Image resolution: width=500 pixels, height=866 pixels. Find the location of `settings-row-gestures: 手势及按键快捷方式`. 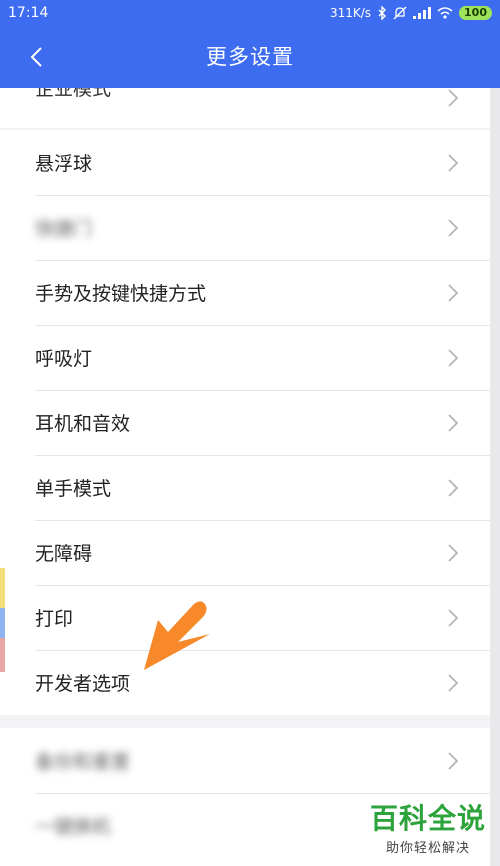

settings-row-gestures: 手势及按键快捷方式 is located at coordinates (245, 292).